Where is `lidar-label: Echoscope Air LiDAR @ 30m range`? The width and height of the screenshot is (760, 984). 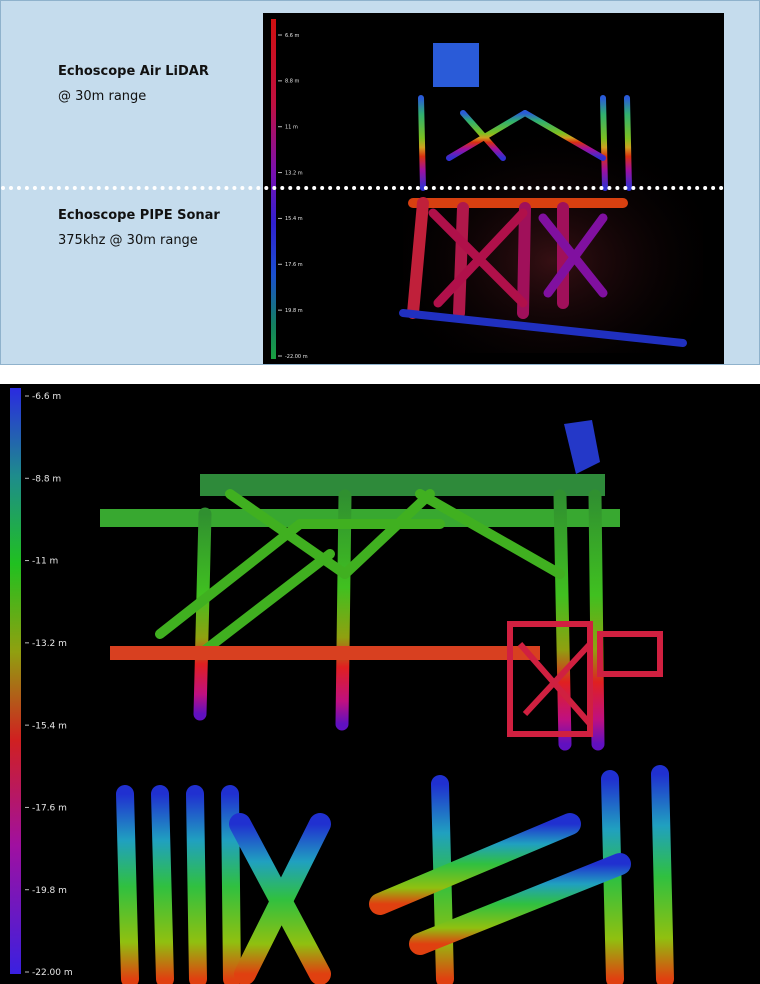
lidar-label: Echoscope Air LiDAR @ 30m range is located at coordinates (133, 84).